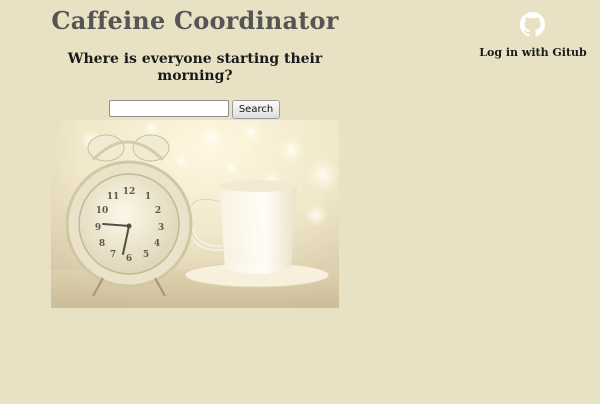 The image size is (600, 404). I want to click on login-with-github-link: Log in with Gitub, so click(533, 52).